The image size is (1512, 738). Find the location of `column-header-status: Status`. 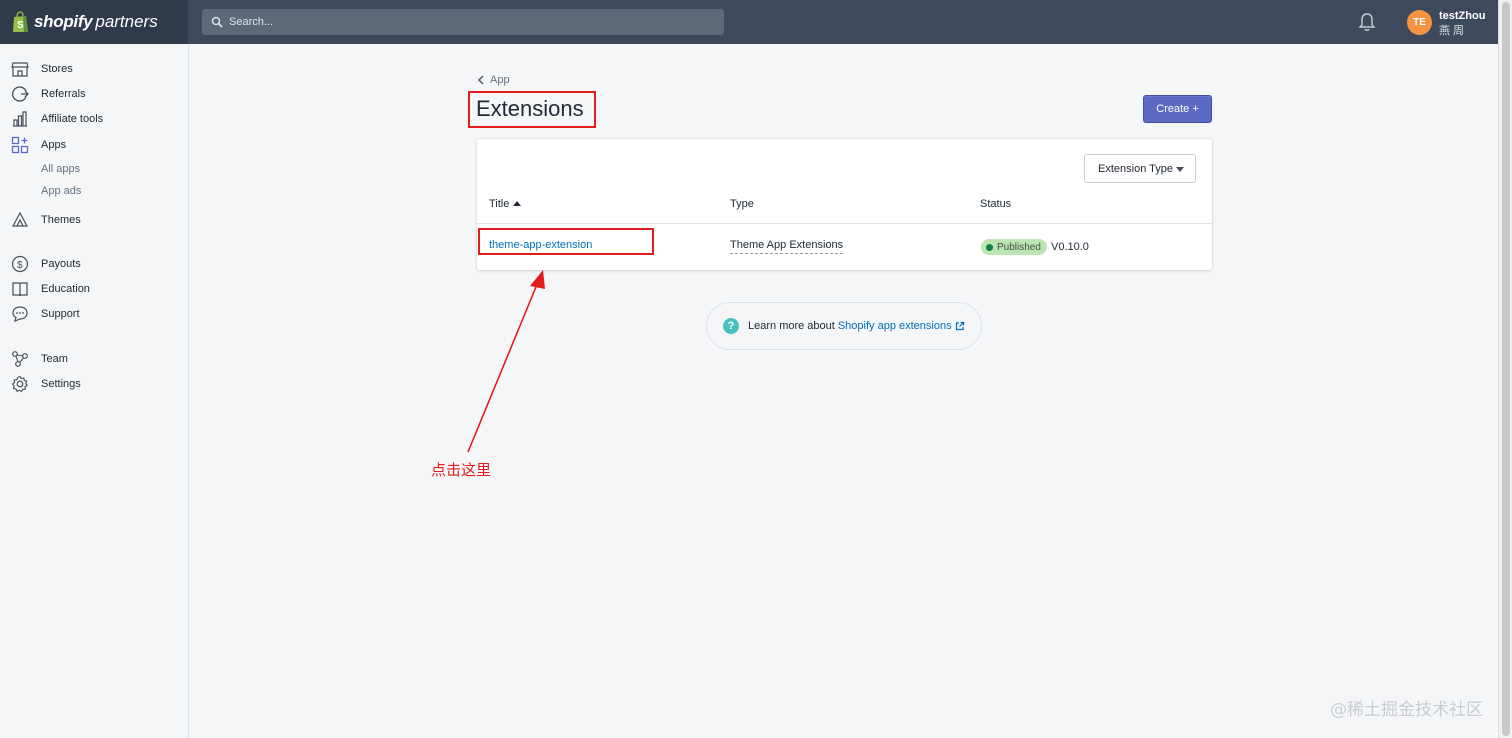

column-header-status: Status is located at coordinates (996, 204).